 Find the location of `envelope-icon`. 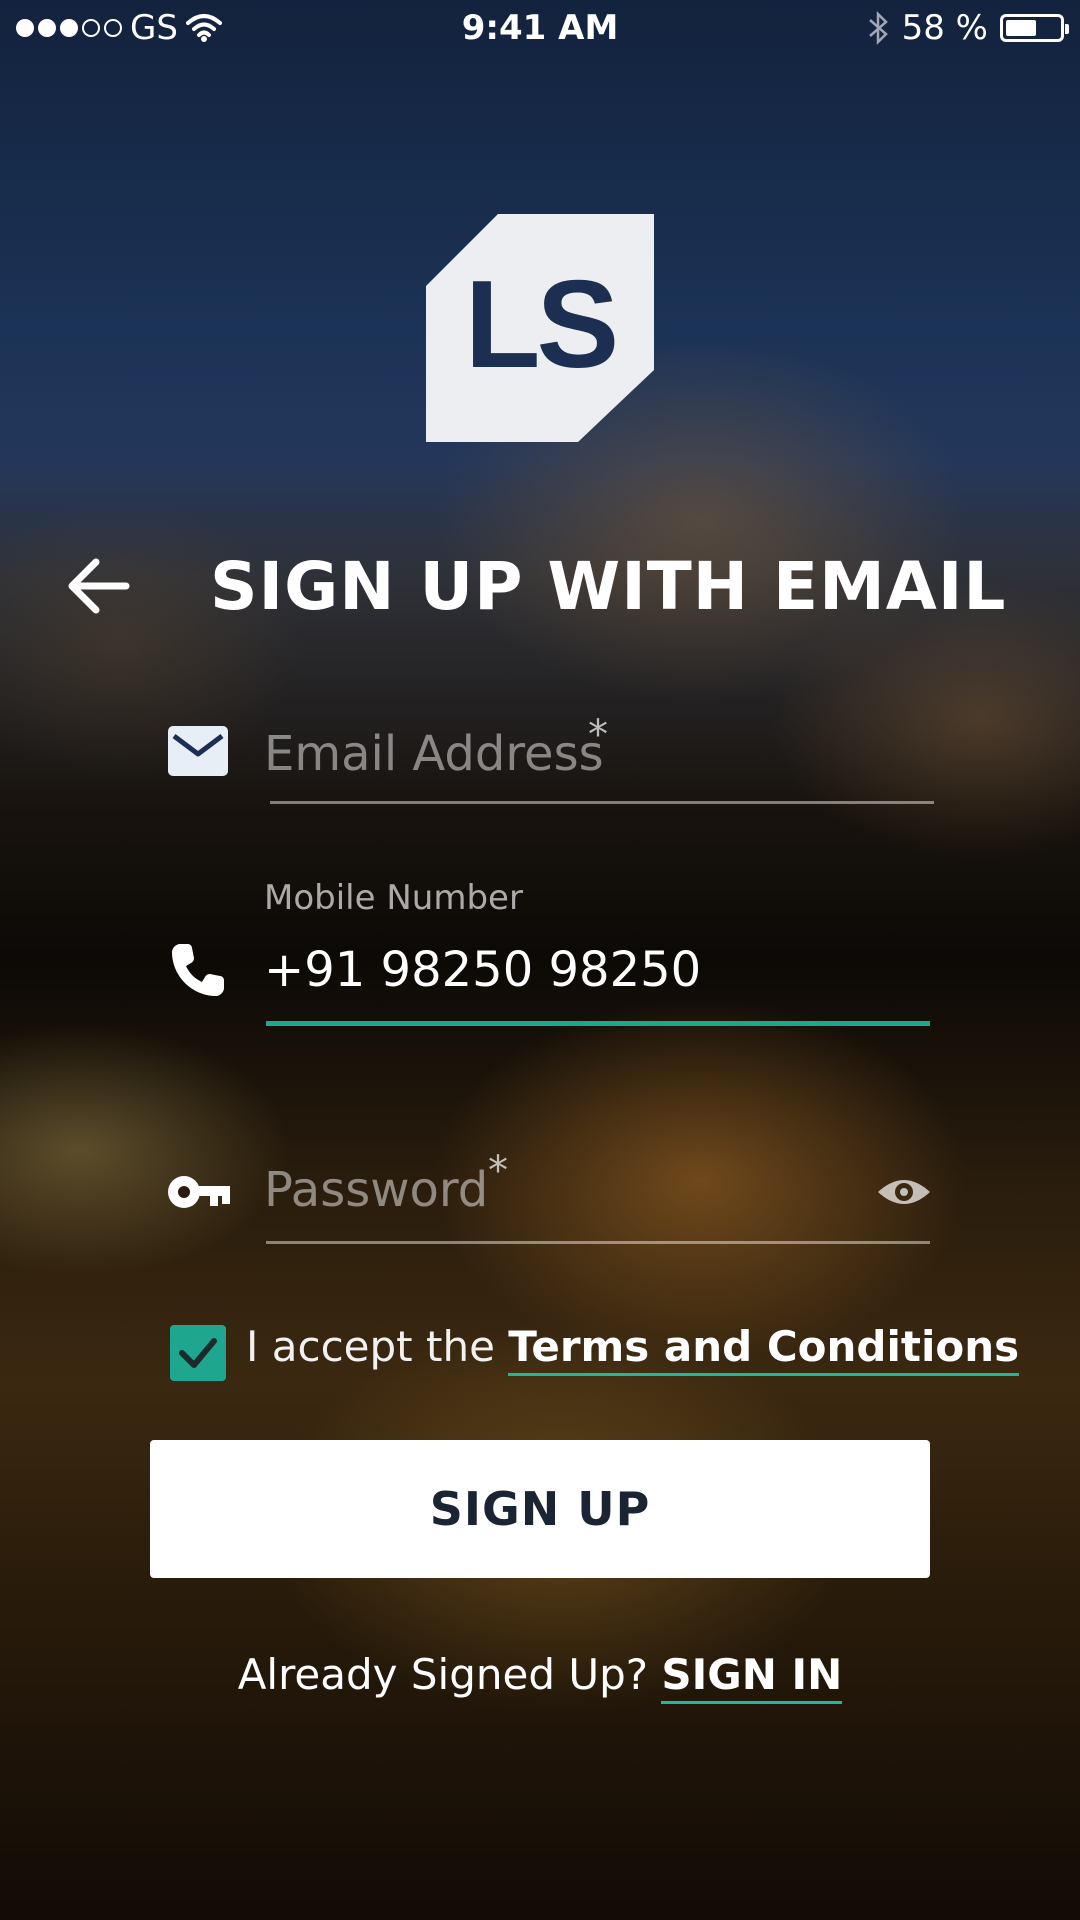

envelope-icon is located at coordinates (198, 751).